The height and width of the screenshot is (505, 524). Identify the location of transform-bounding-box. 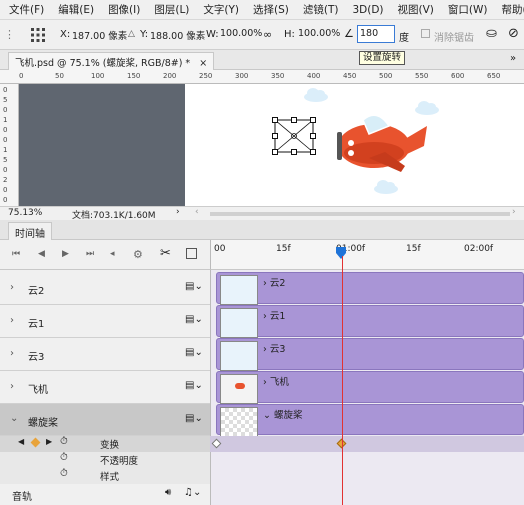
(294, 136).